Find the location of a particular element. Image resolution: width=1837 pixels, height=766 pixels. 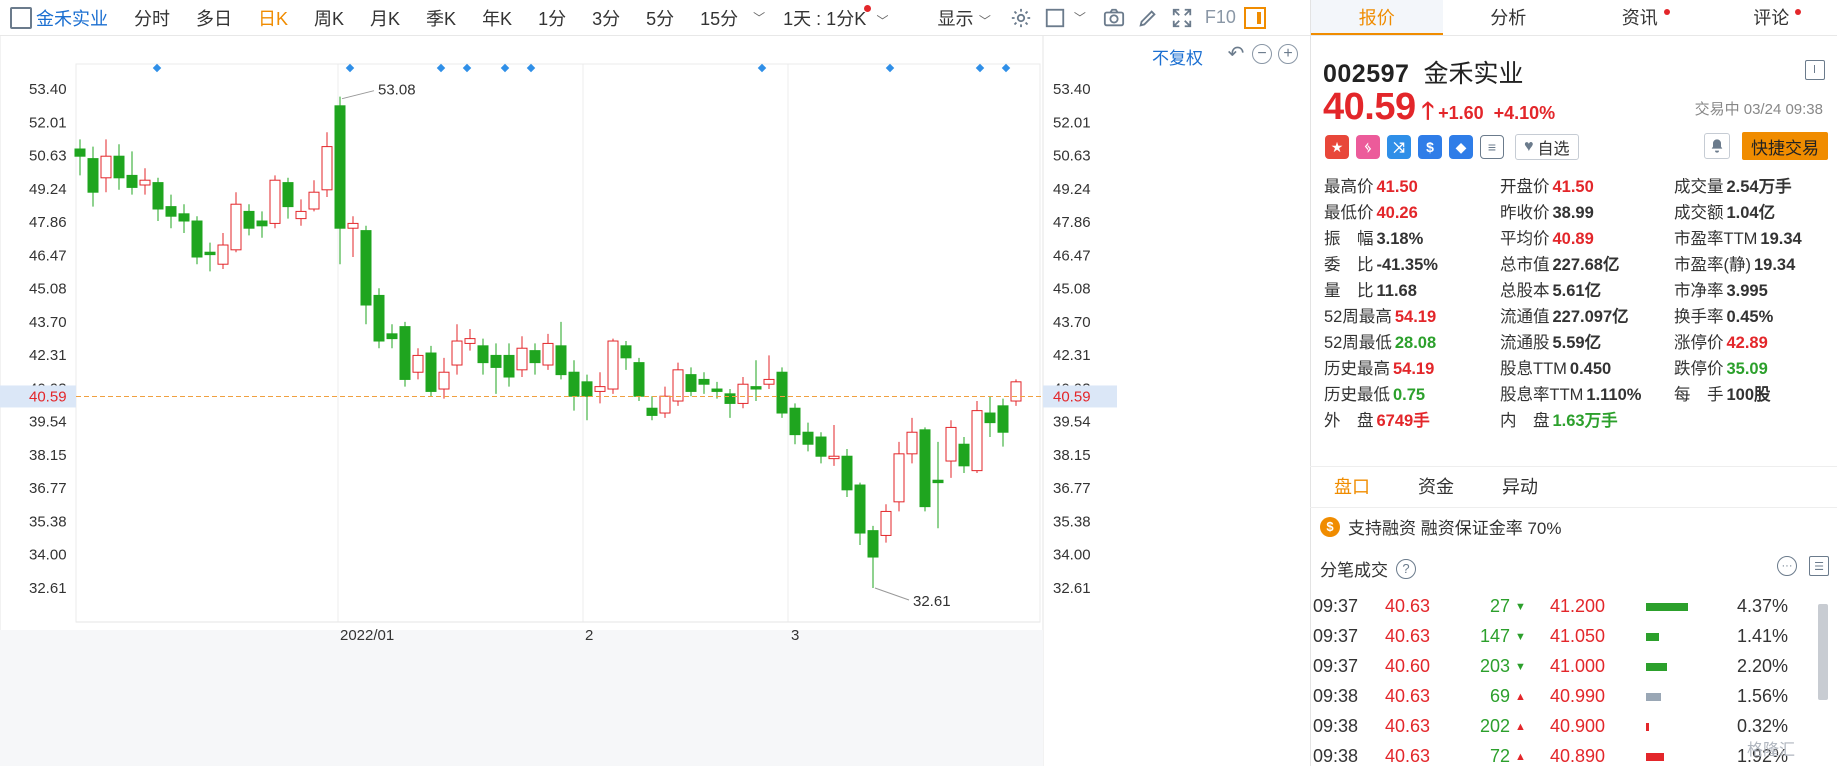

camera-icon is located at coordinates (1114, 18).